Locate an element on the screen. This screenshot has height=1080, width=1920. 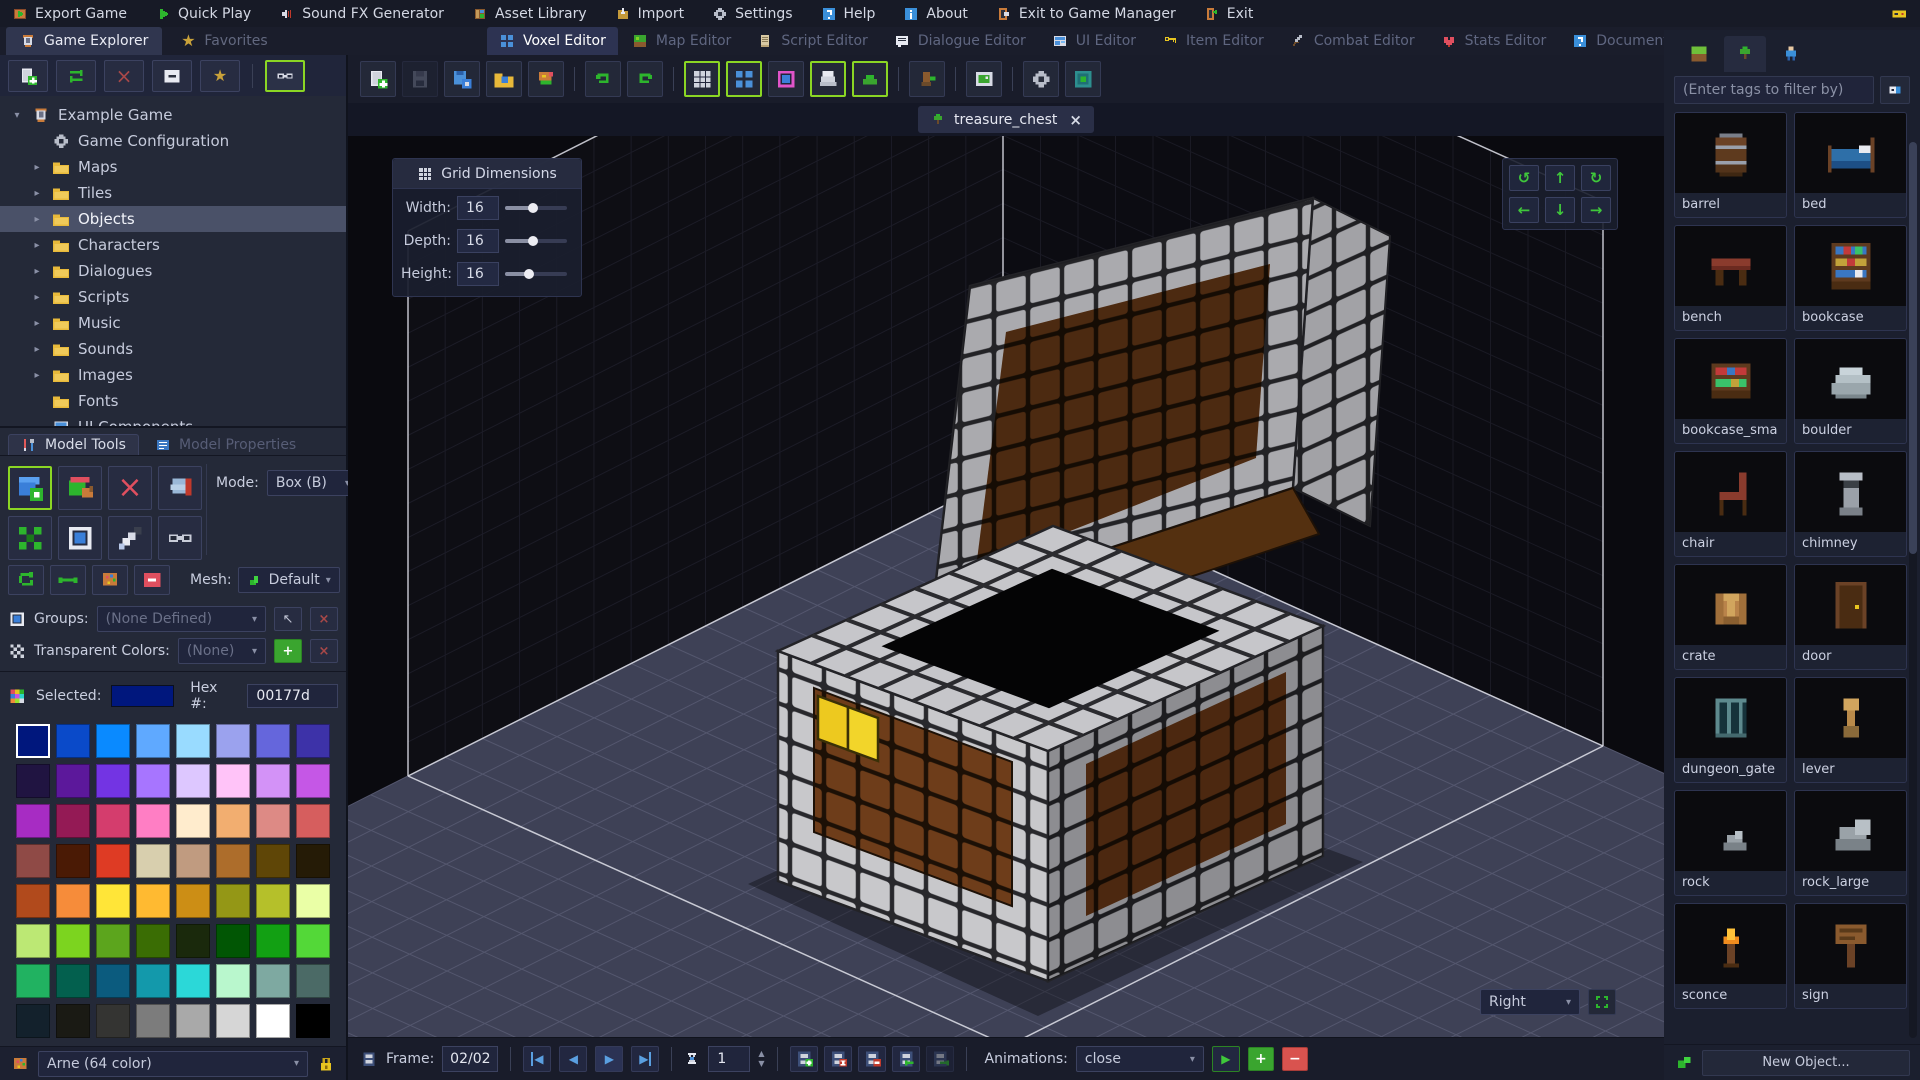
move-left-button: ← is located at coordinates (1524, 210).